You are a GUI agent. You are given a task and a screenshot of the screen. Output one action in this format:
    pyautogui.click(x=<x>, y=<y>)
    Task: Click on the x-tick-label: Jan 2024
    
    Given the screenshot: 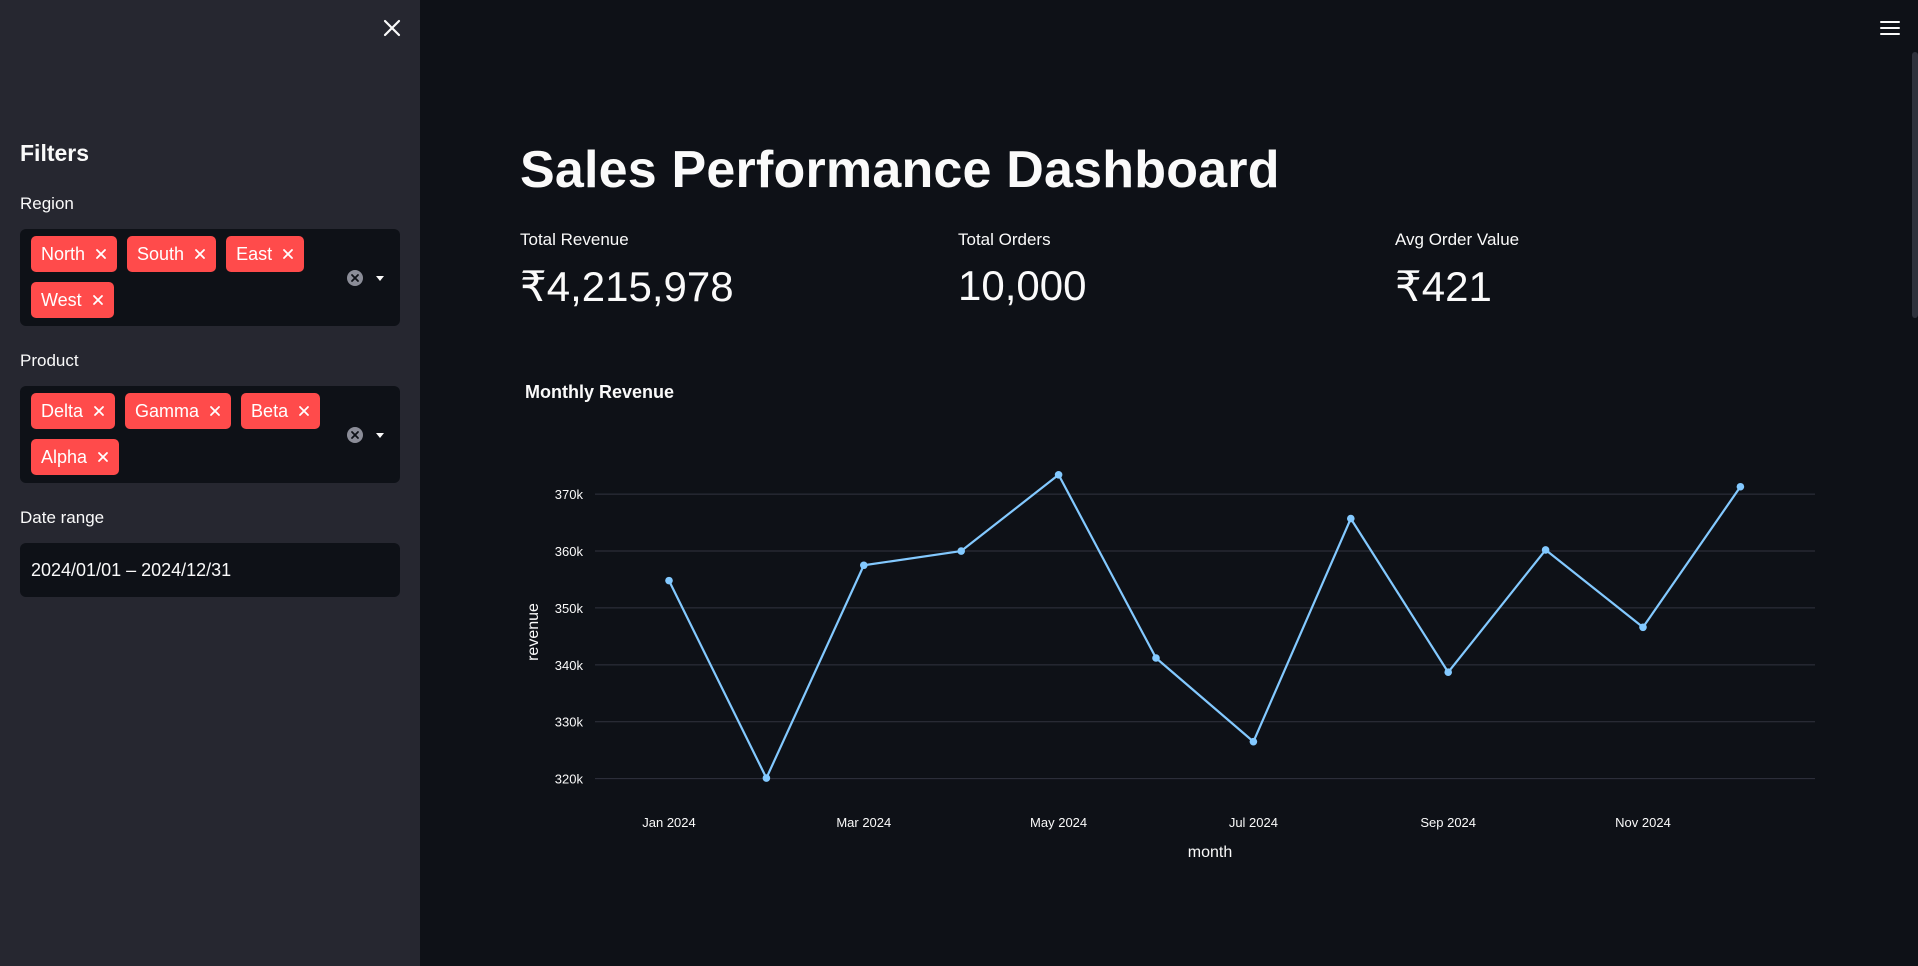 What is the action you would take?
    pyautogui.click(x=669, y=822)
    